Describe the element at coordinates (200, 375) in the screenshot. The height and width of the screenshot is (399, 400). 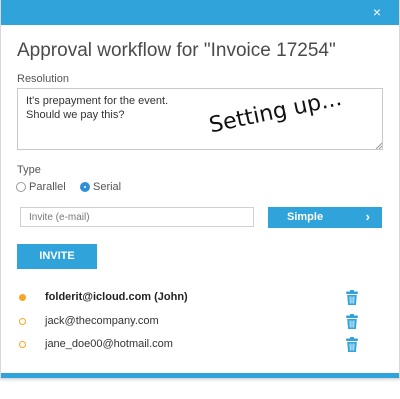
I see `dialog-footer-bar` at that location.